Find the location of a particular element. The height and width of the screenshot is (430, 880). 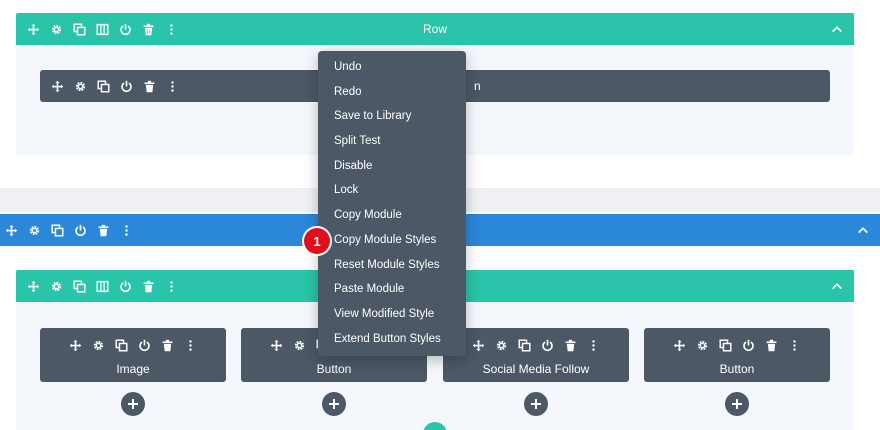

menu-item-view-modified-style: View Modified Style is located at coordinates (392, 314).